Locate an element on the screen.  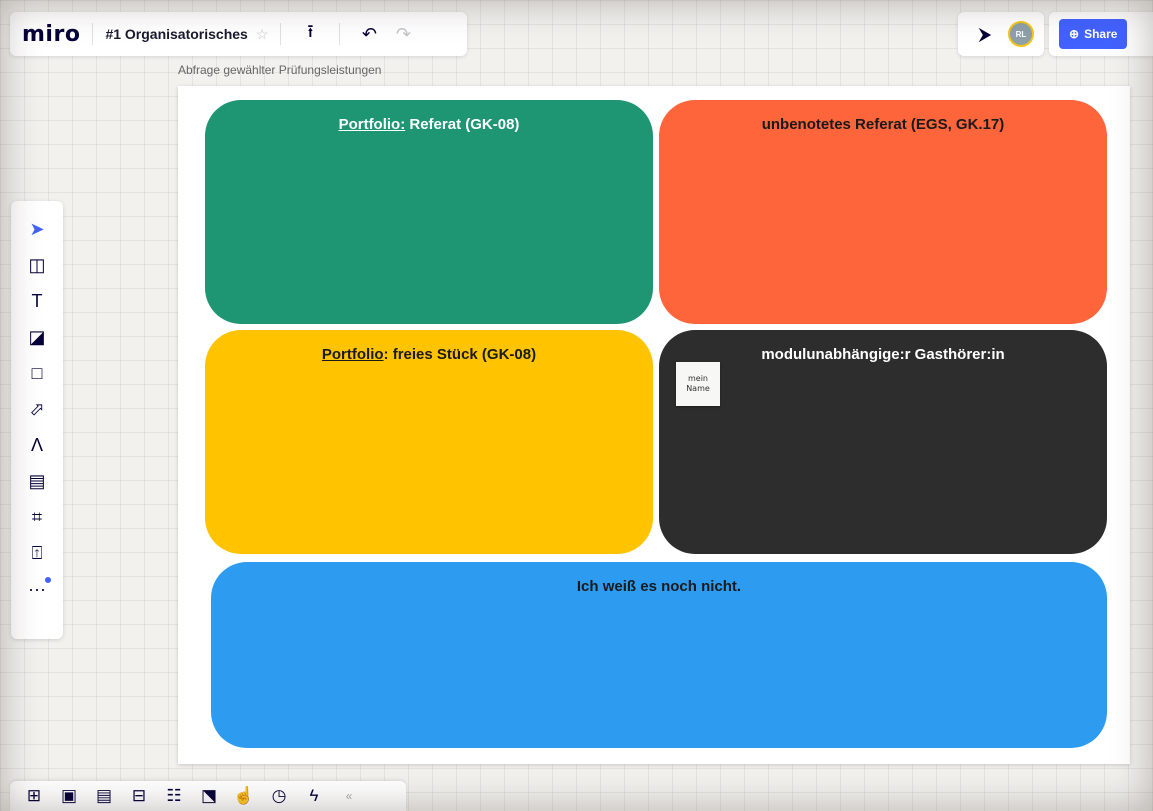
embed-icon: ⬔ is located at coordinates (209, 796).